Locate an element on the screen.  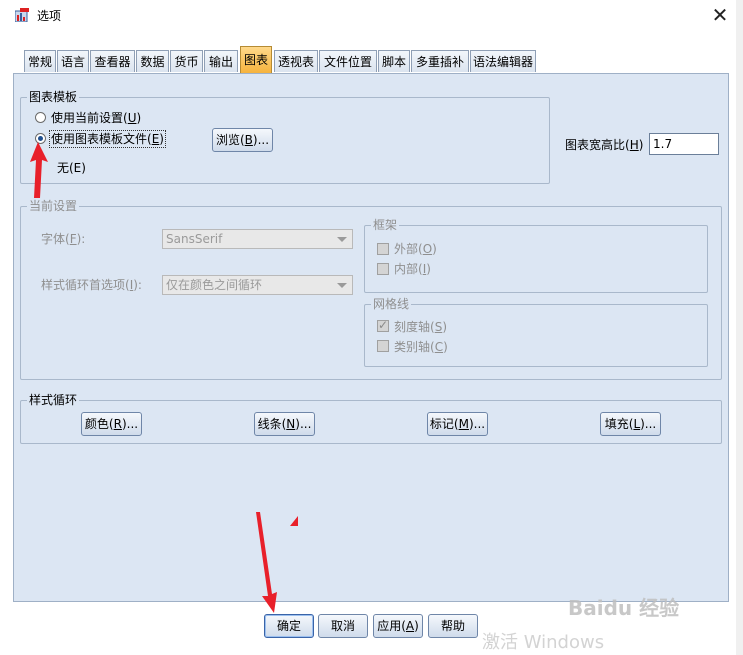
close-icon: ✕ is located at coordinates (720, 15).